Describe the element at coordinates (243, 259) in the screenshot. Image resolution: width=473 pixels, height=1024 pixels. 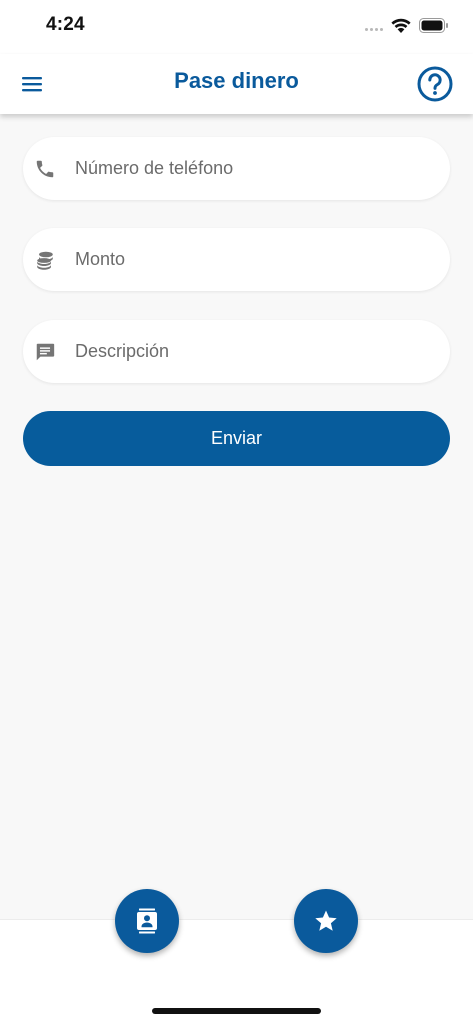
I see `amount-input` at that location.